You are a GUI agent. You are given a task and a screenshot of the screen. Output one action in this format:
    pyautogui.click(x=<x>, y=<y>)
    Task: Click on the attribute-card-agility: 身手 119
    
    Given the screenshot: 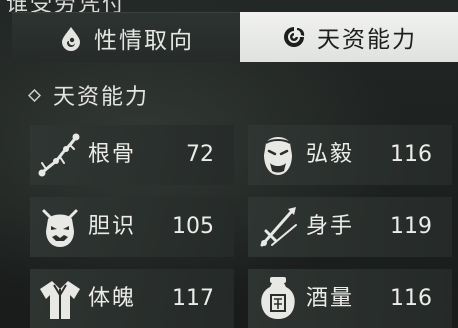 What is the action you would take?
    pyautogui.click(x=350, y=227)
    